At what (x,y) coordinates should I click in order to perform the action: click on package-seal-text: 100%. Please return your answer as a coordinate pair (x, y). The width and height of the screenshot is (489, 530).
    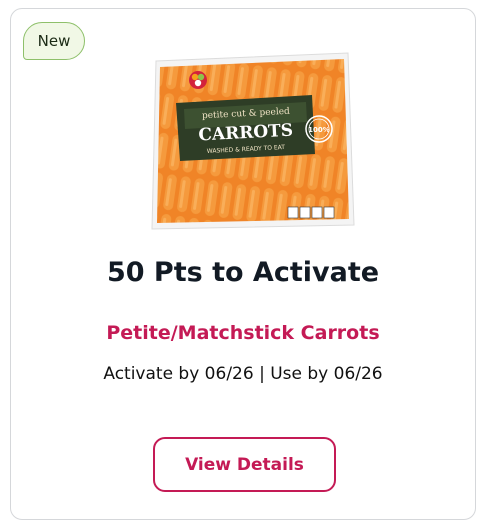
    Looking at the image, I should click on (319, 130).